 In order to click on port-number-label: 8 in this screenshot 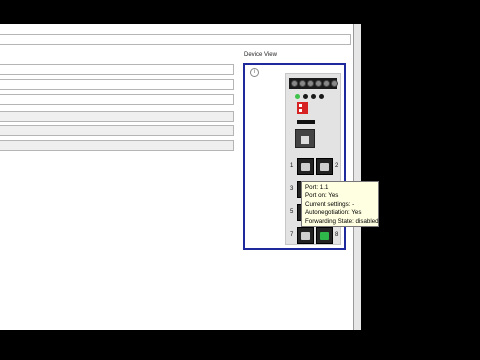, I will do `click(337, 235)`.